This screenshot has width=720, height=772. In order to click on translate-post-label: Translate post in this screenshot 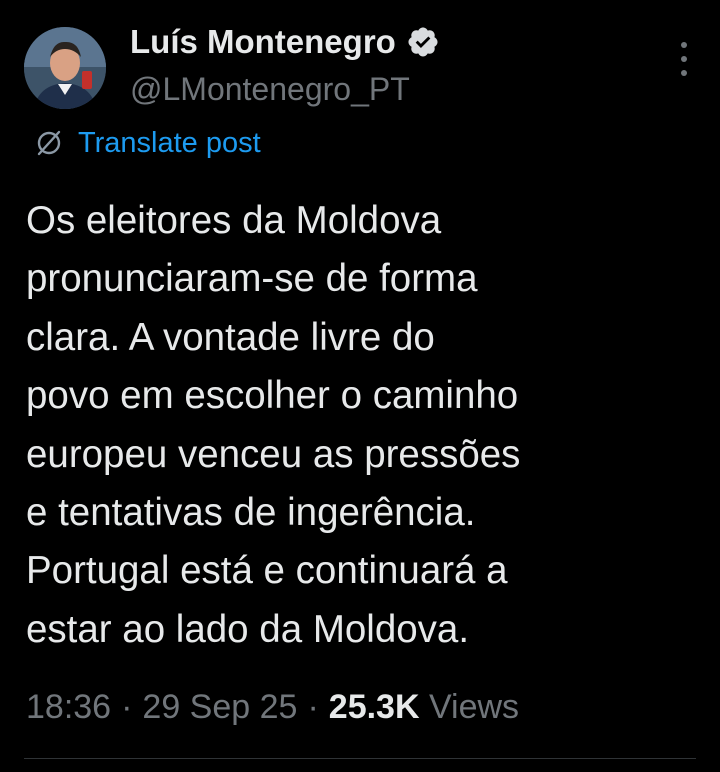, I will do `click(169, 143)`.